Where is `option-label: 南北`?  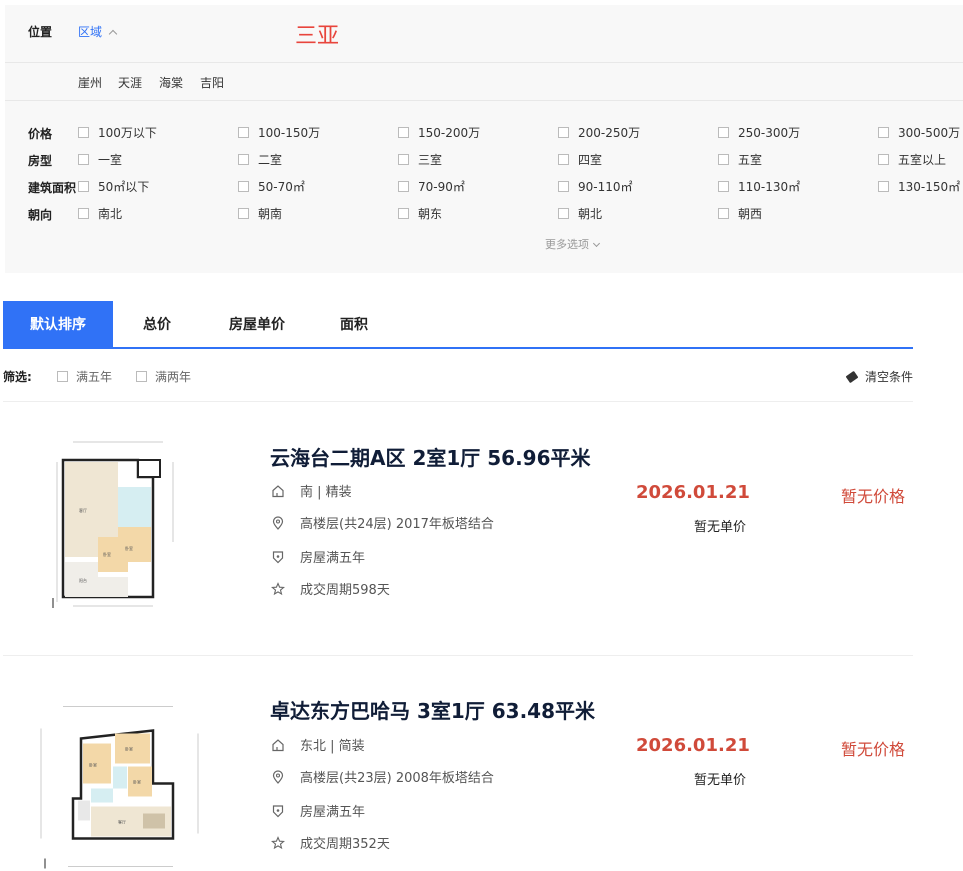
option-label: 南北 is located at coordinates (110, 214).